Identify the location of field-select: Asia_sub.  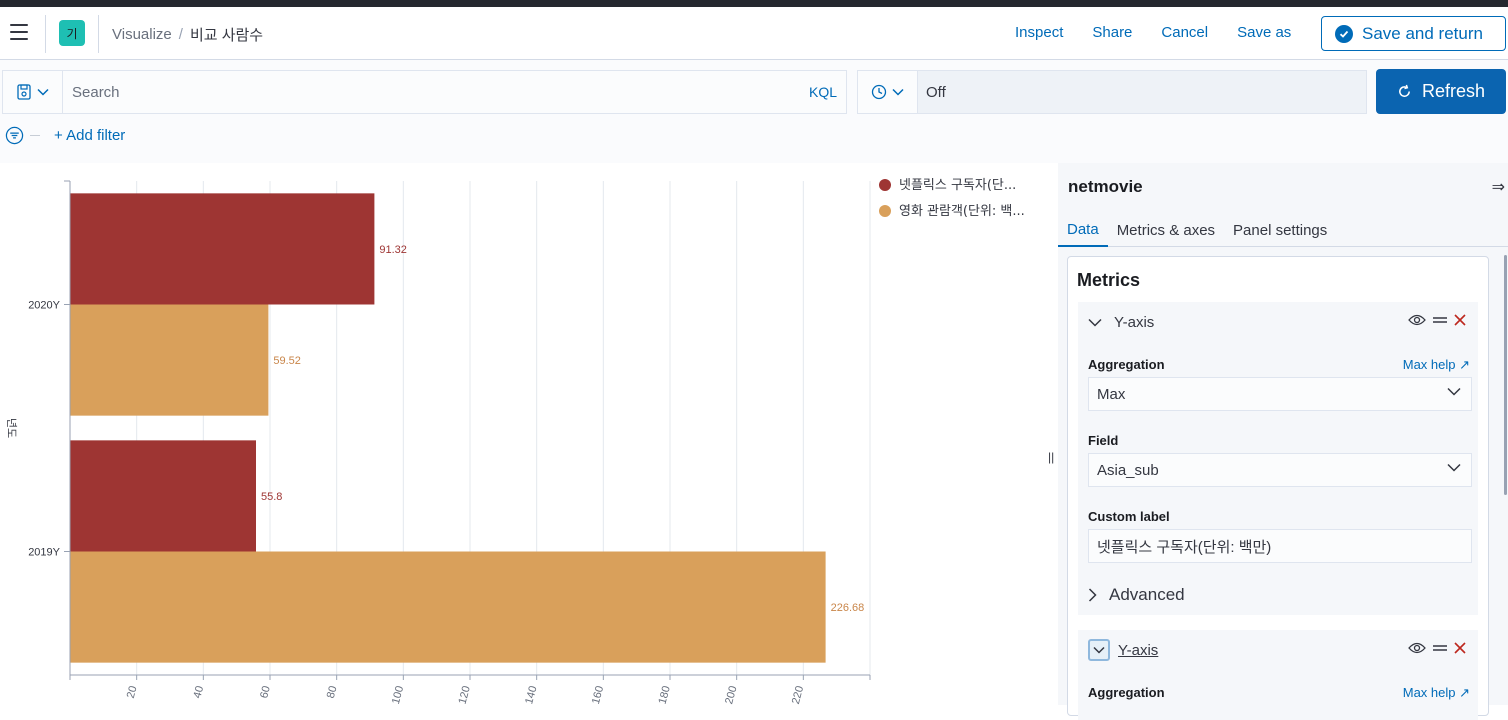
(1280, 470).